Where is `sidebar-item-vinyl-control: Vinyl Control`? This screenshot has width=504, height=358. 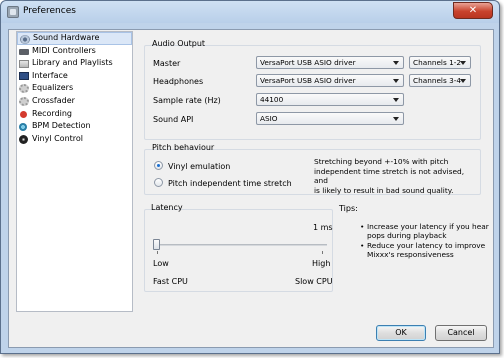 sidebar-item-vinyl-control: Vinyl Control is located at coordinates (74, 139).